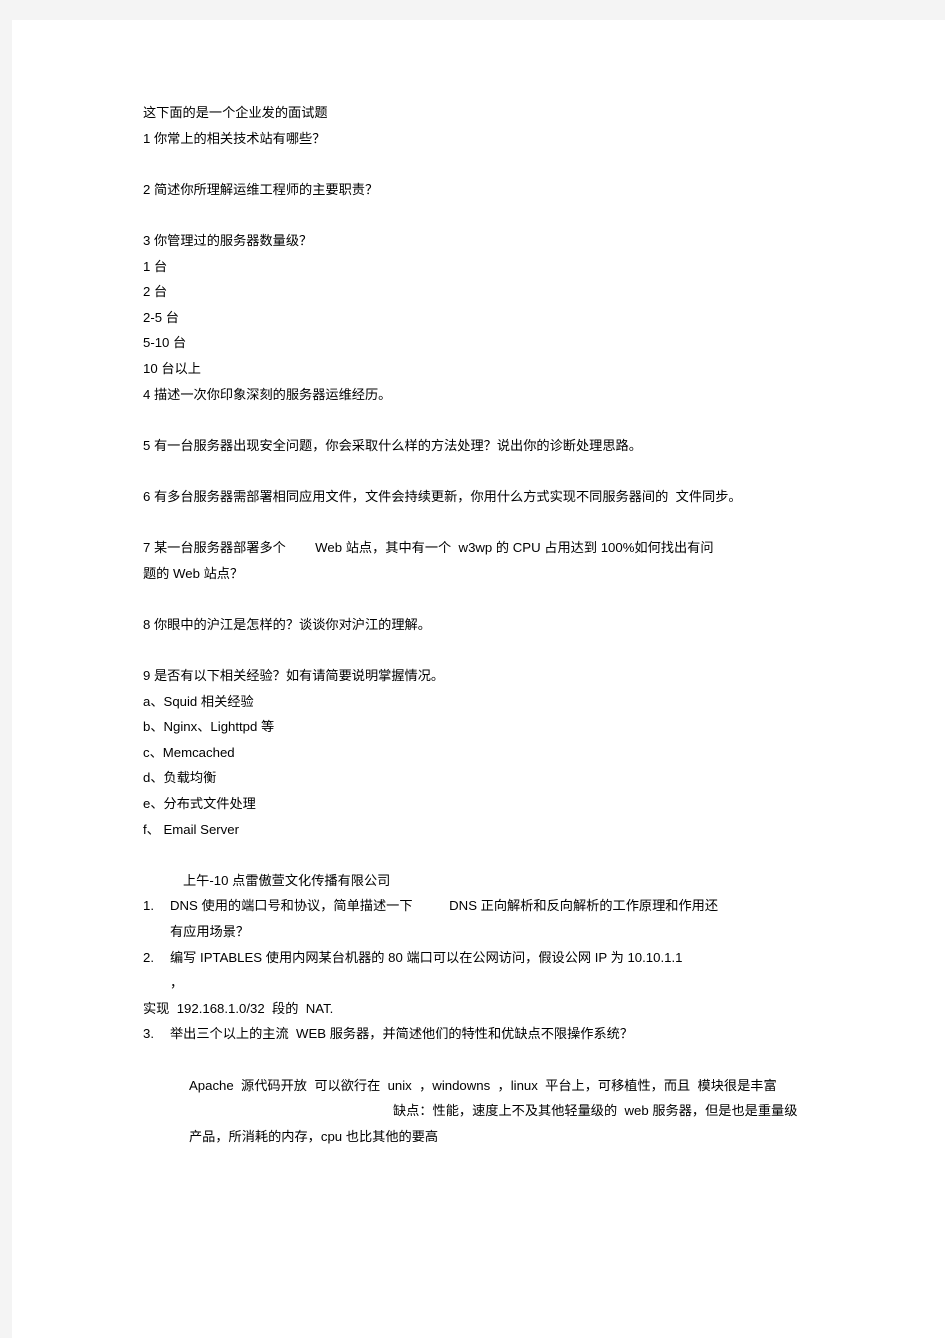  I want to click on question-3-option: 1 台, so click(155, 266).